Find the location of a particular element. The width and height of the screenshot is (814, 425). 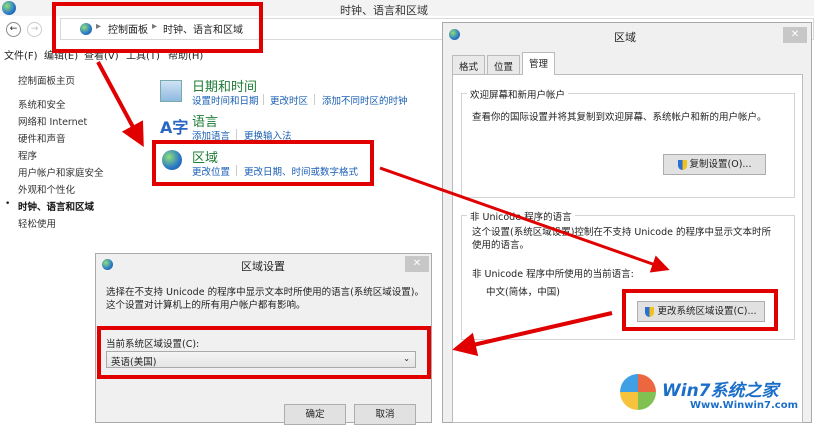

watermark-url: Www.Winwin7.com is located at coordinates (744, 405).